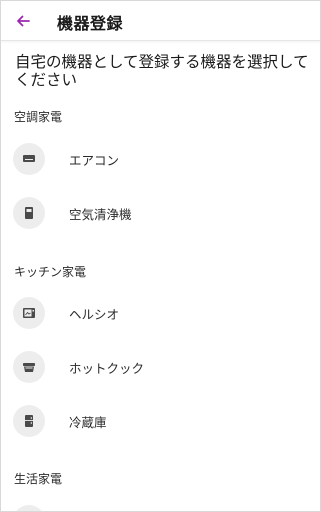 This screenshot has height=512, width=321. What do you see at coordinates (160, 313) in the screenshot?
I see `device-item-healsio: ヘルシオ` at bounding box center [160, 313].